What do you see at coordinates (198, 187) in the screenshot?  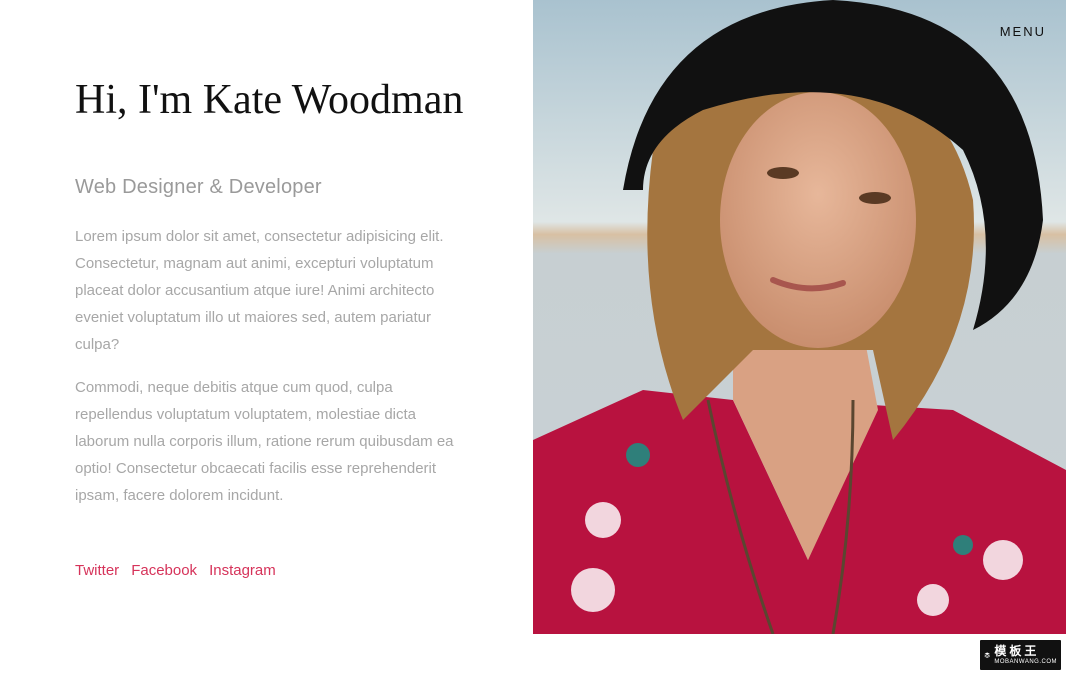 I see `job-subtitle: Web Designer & Developer` at bounding box center [198, 187].